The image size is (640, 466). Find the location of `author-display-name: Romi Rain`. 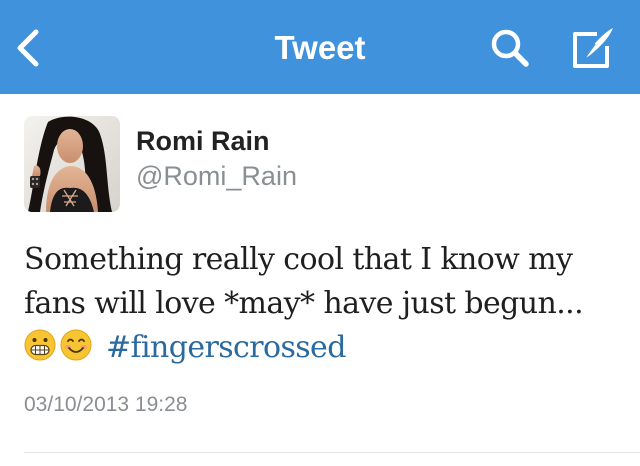

author-display-name: Romi Rain is located at coordinates (203, 141).